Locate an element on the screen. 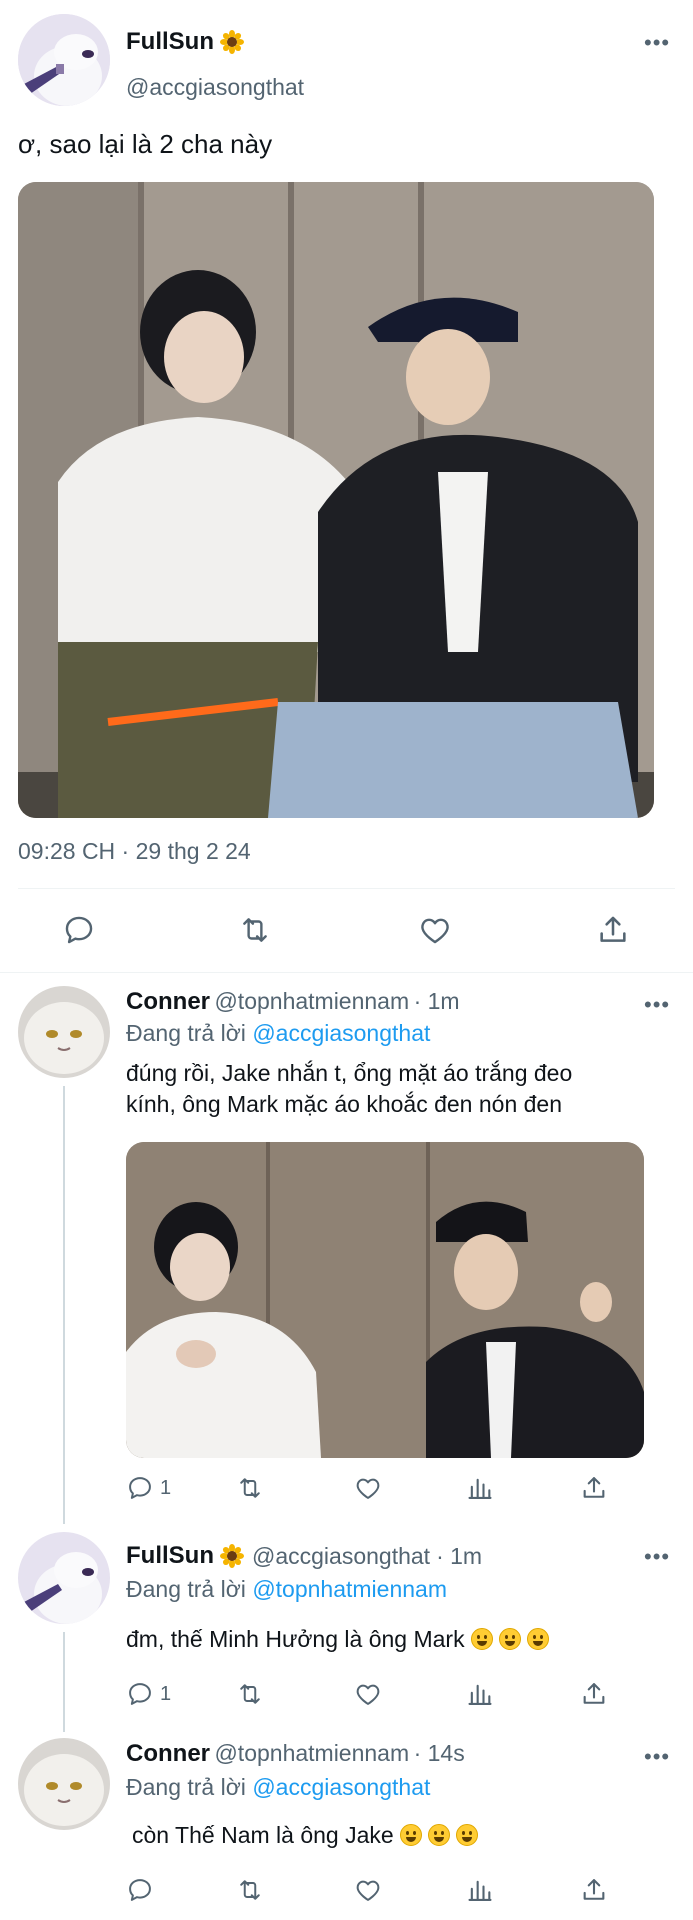 The width and height of the screenshot is (693, 1920). replying-to-link: @topnhatmiennam is located at coordinates (349, 1589).